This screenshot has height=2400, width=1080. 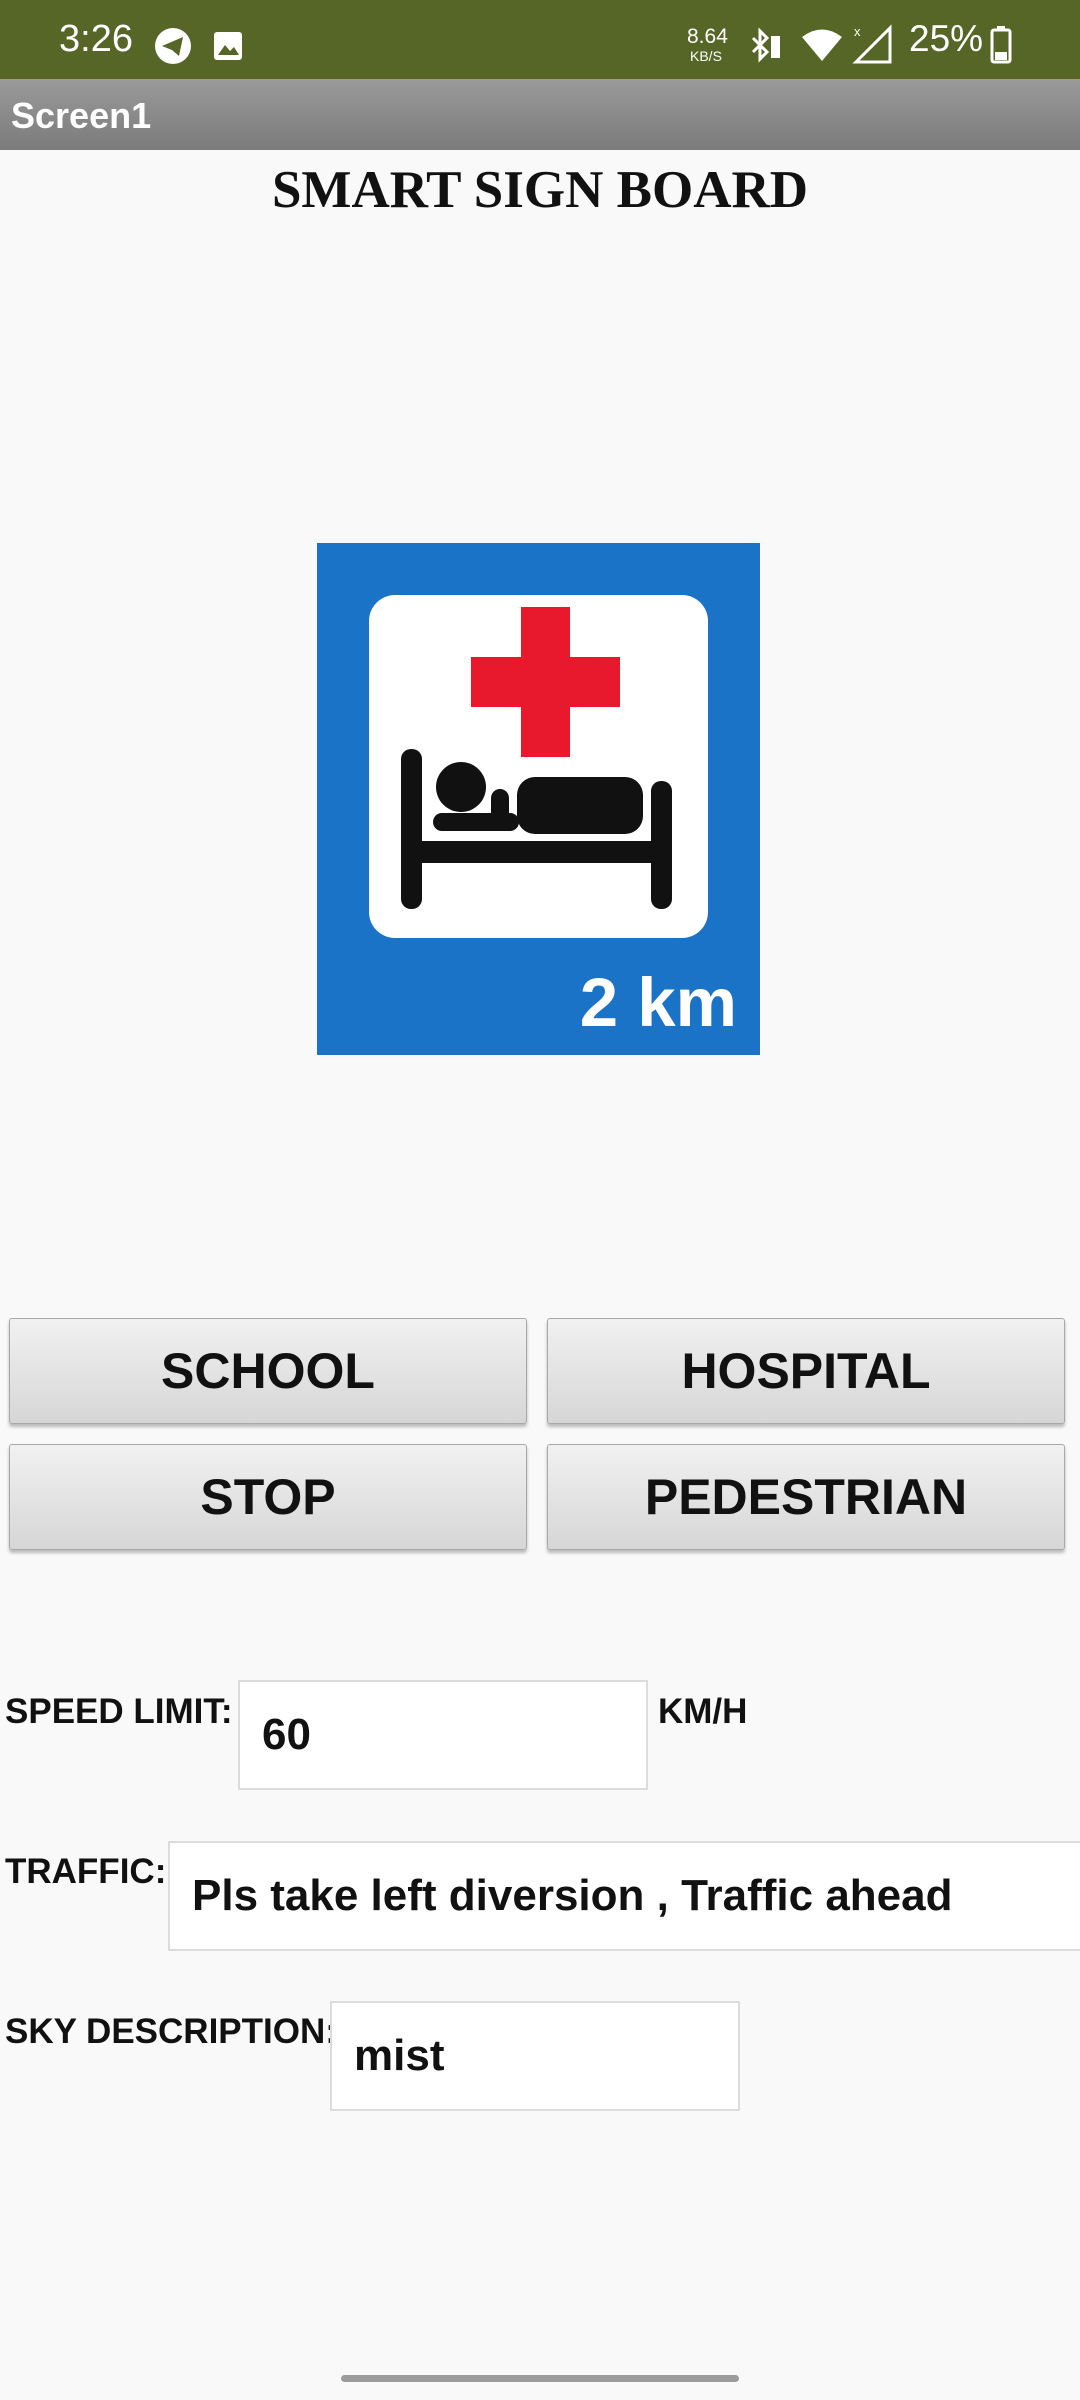 I want to click on signal-icon: x, so click(x=872, y=44).